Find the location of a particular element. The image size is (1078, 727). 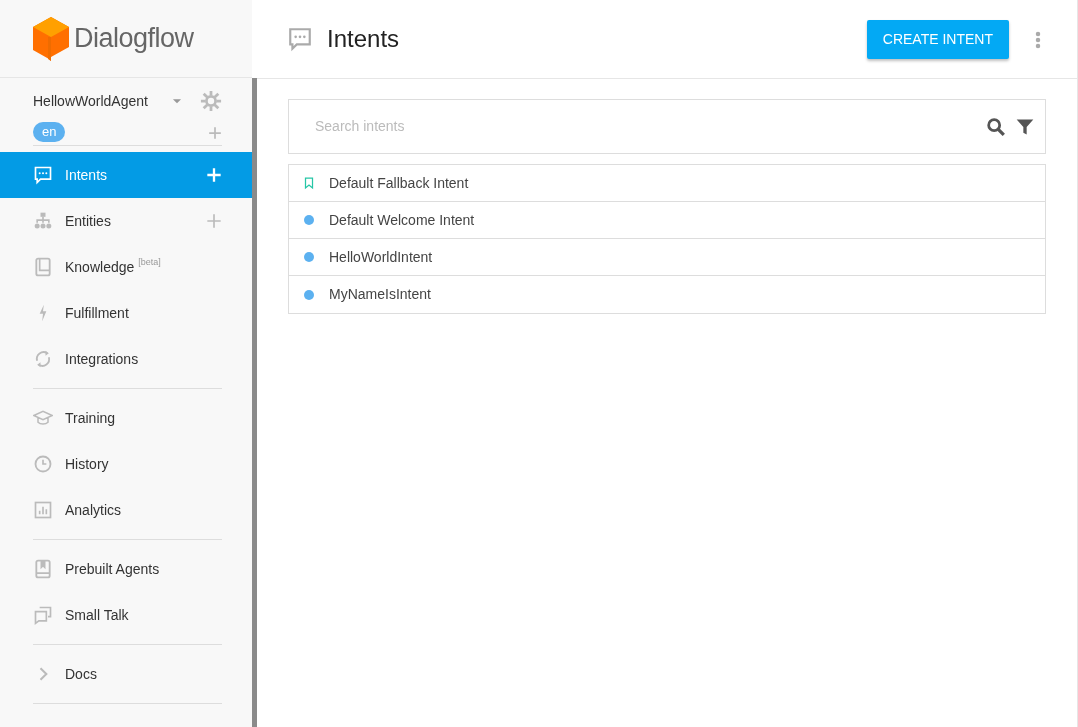

sidebar-item: Integrations is located at coordinates (126, 359).